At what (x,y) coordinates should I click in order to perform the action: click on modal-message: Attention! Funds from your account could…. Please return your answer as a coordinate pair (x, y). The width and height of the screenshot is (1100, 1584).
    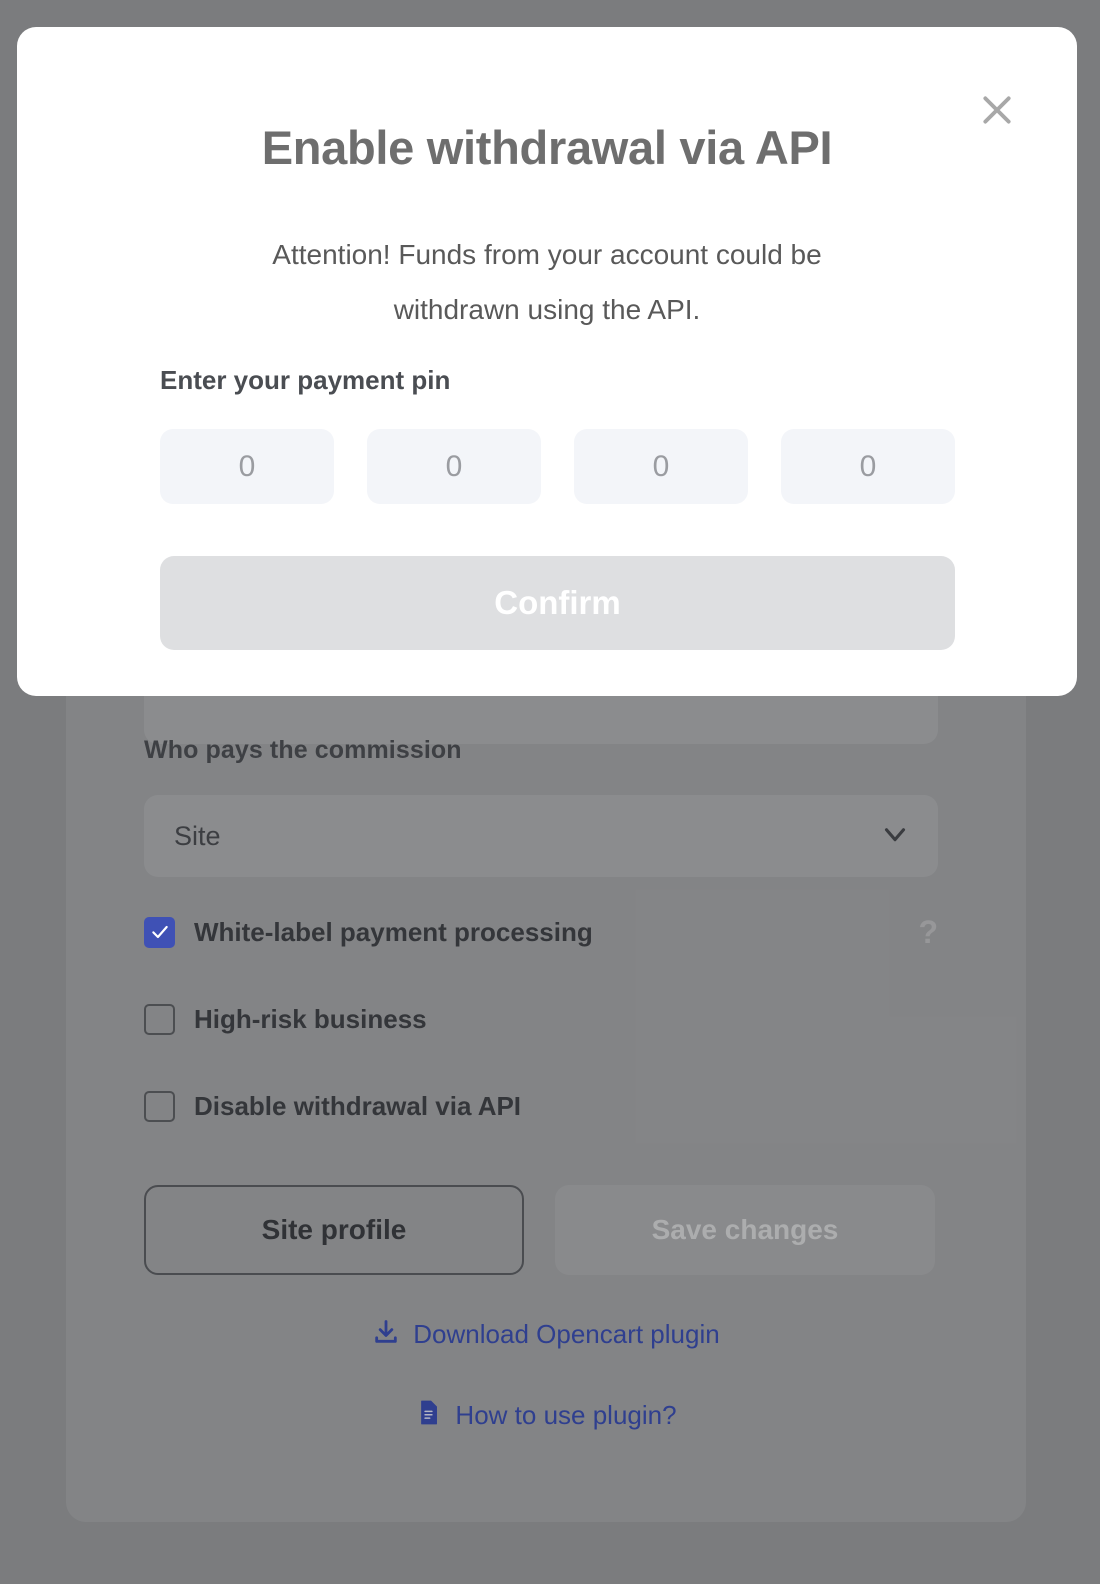
    Looking at the image, I should click on (547, 282).